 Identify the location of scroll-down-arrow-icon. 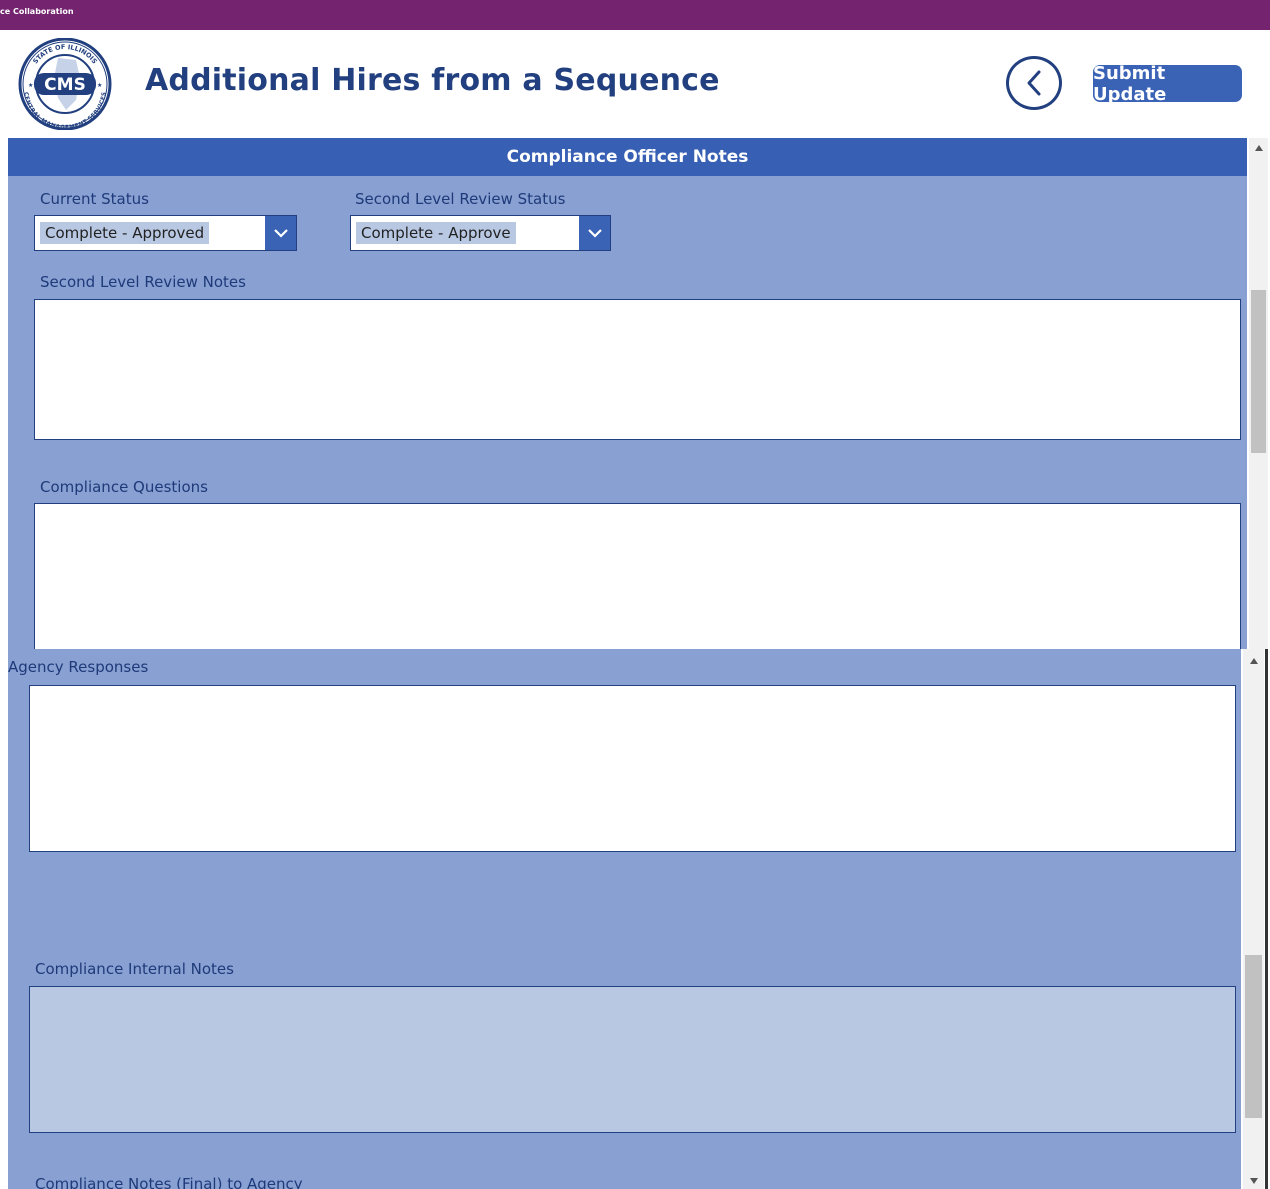
(1253, 1181).